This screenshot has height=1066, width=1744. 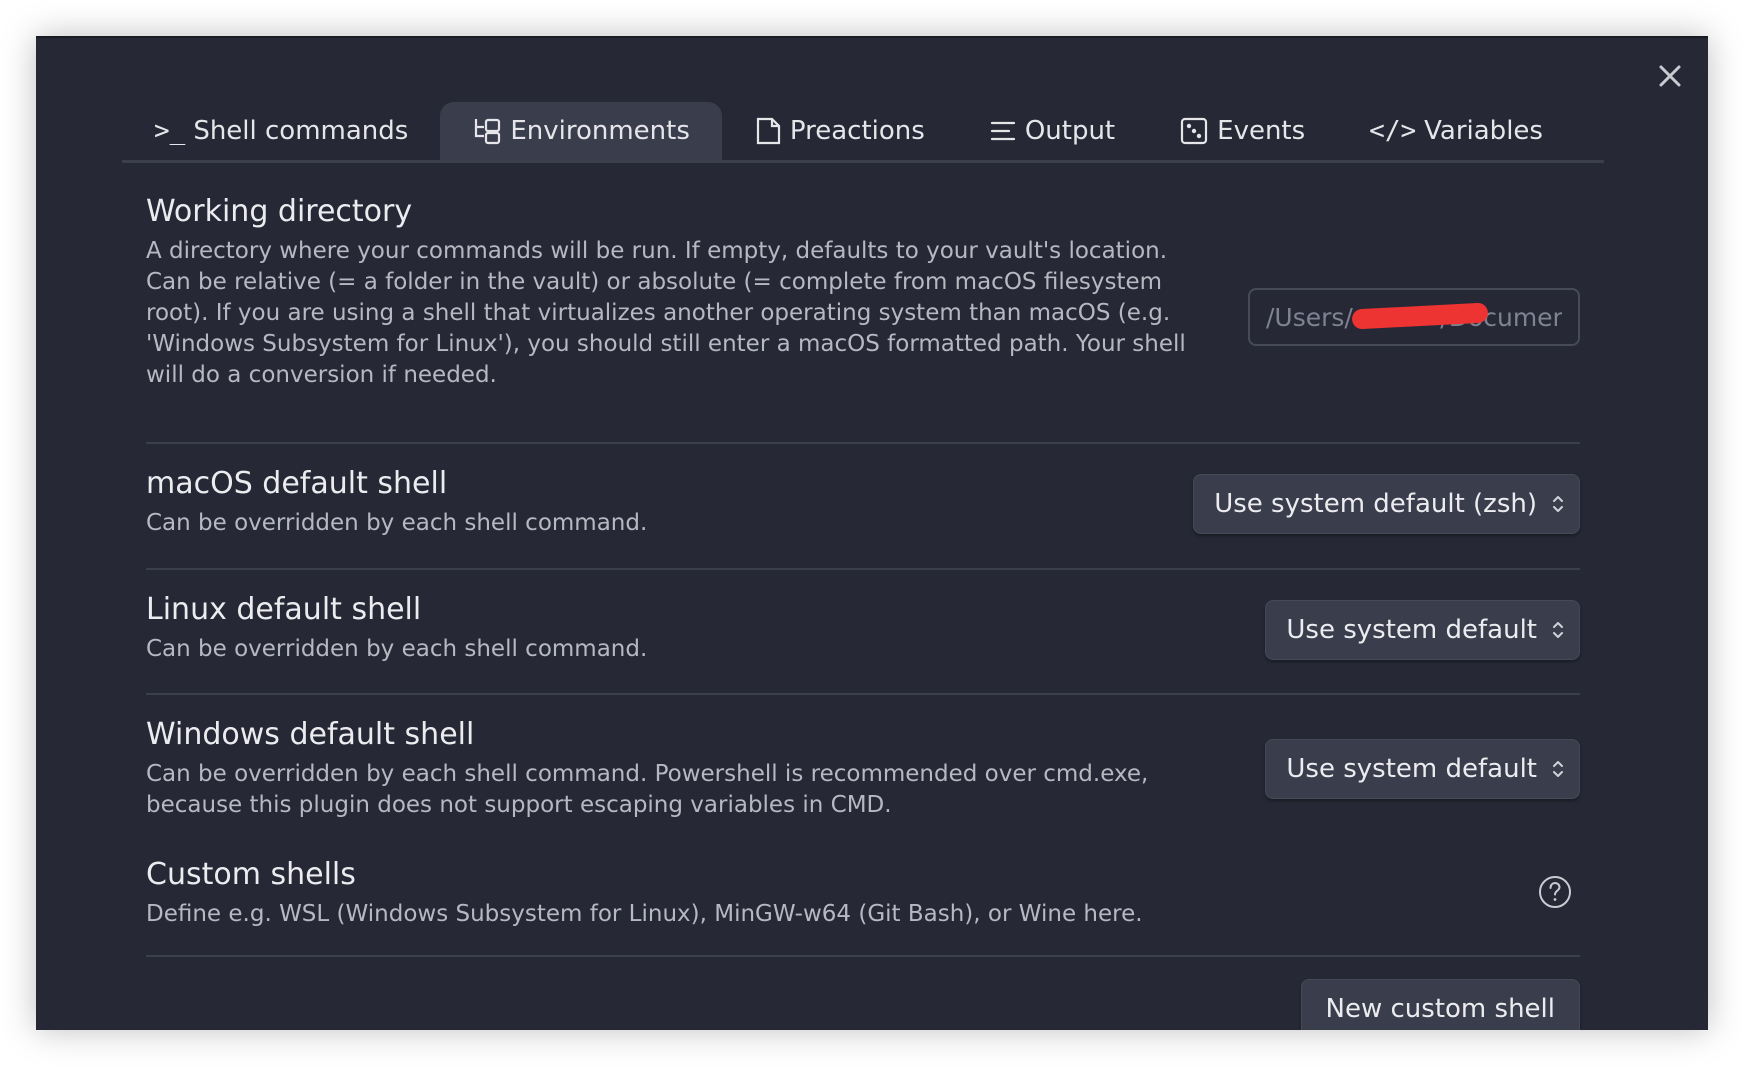 I want to click on question-circle-icon, so click(x=1555, y=892).